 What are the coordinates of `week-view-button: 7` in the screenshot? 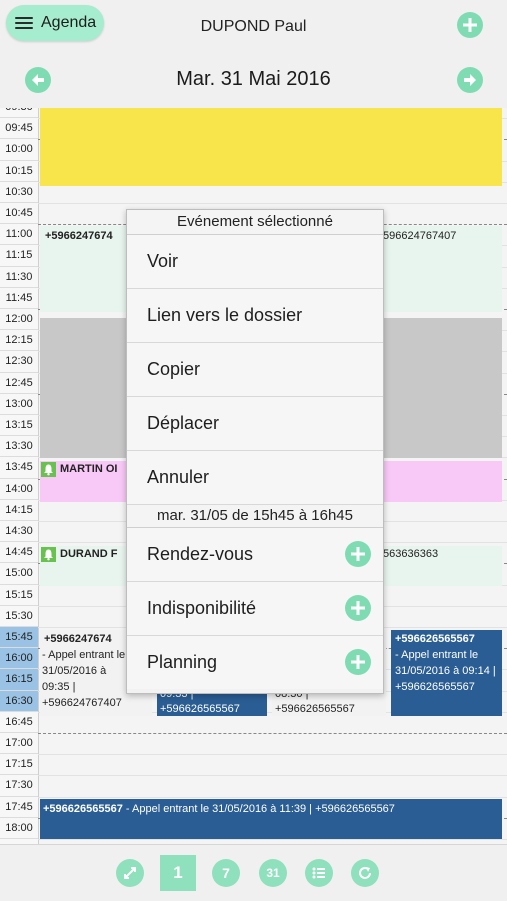 It's located at (226, 873).